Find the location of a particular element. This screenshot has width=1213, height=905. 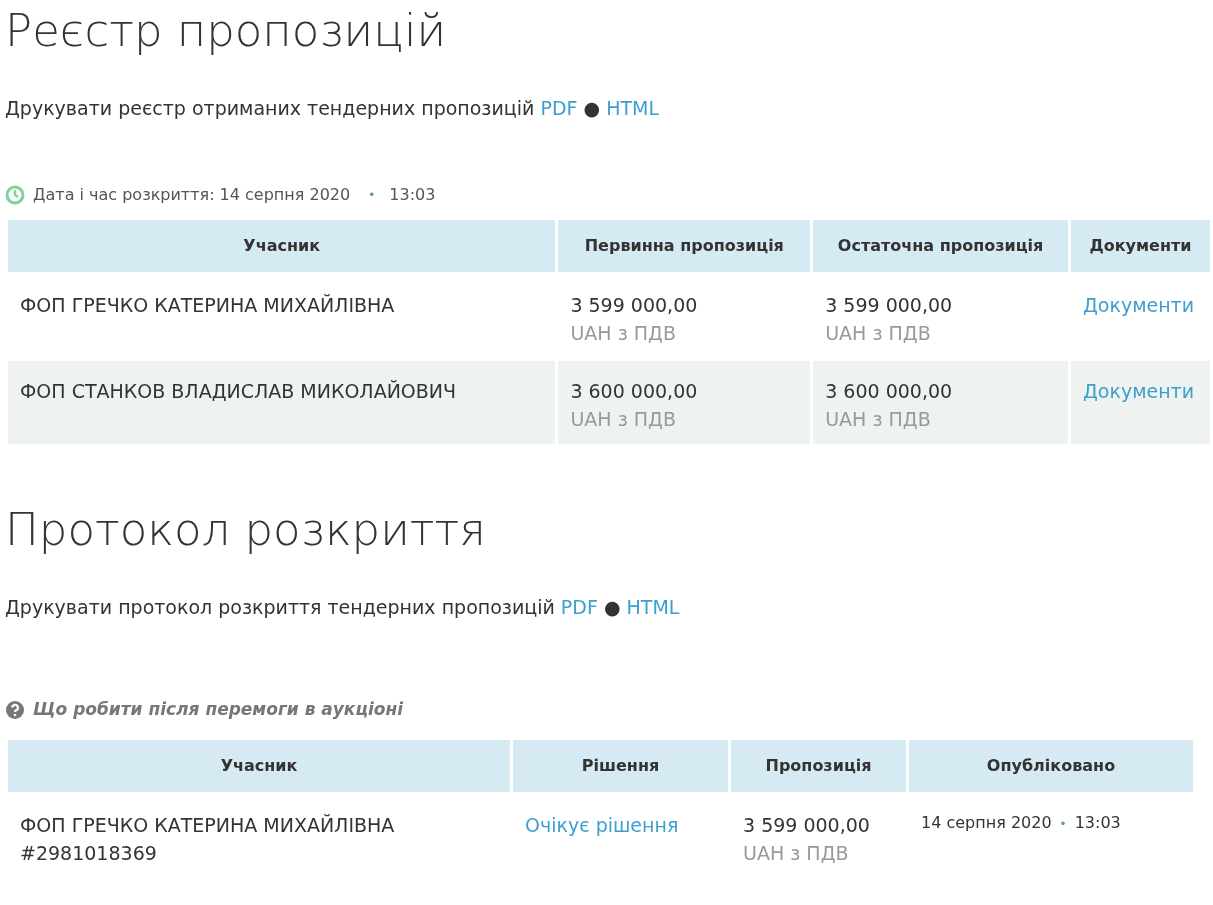

section-title: Реєстр пропозицій is located at coordinates (226, 31).